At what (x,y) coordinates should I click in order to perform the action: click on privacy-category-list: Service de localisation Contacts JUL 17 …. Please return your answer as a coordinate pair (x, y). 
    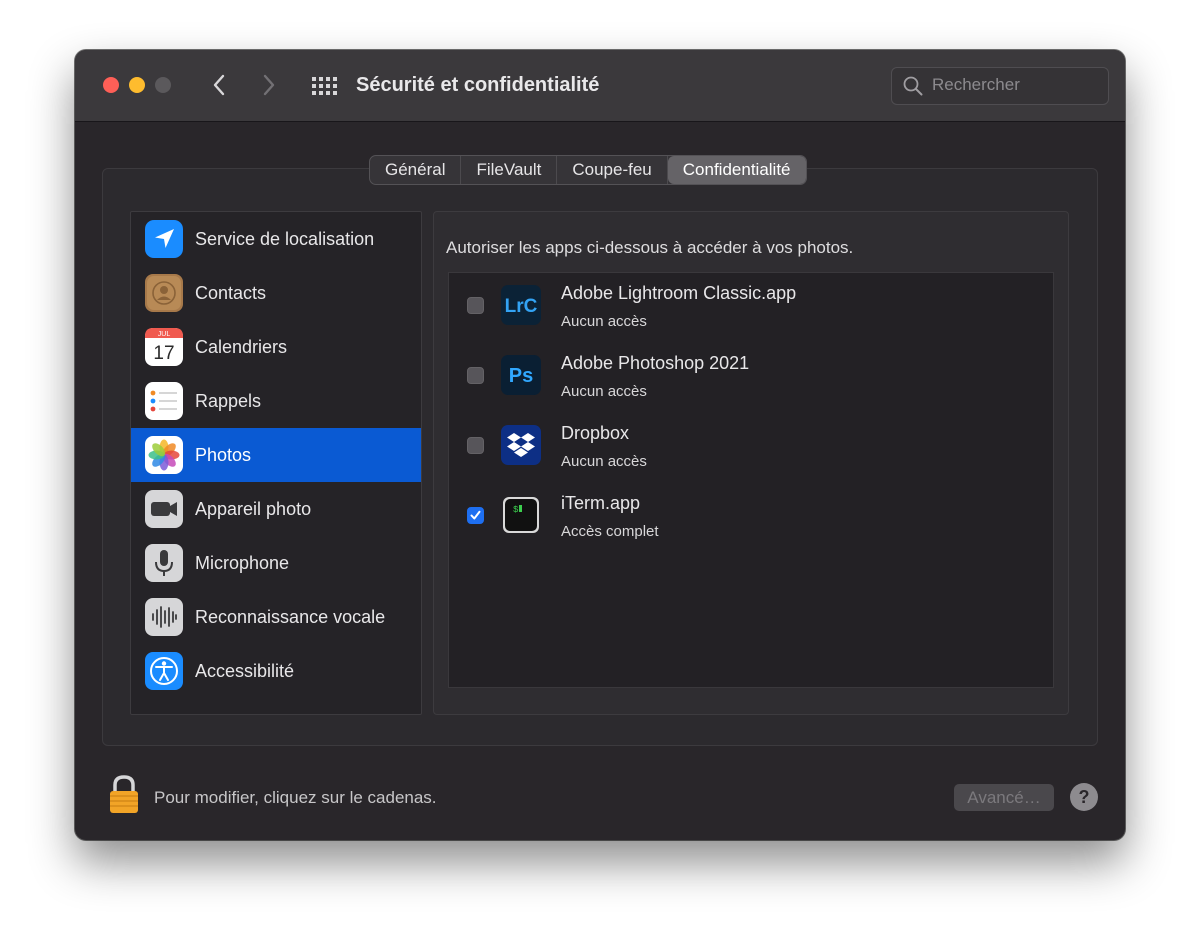
    Looking at the image, I should click on (276, 463).